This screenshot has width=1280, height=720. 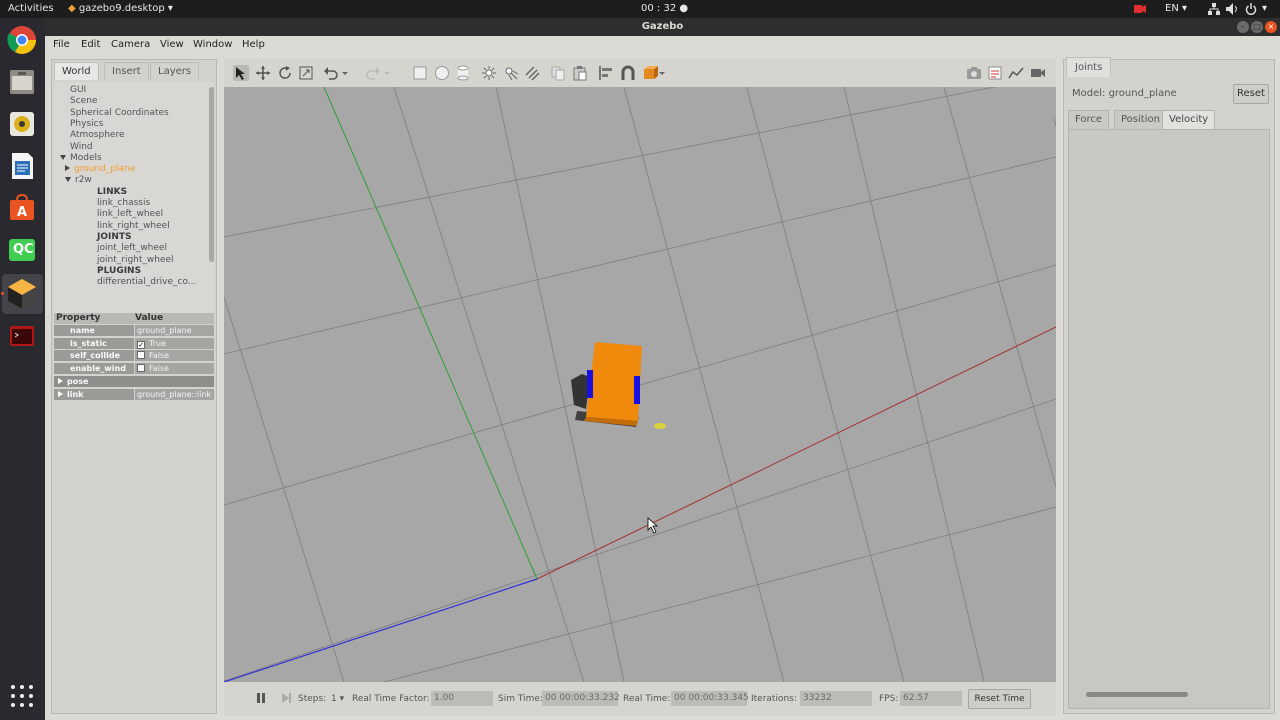 What do you see at coordinates (1016, 73) in the screenshot?
I see `plot-icon` at bounding box center [1016, 73].